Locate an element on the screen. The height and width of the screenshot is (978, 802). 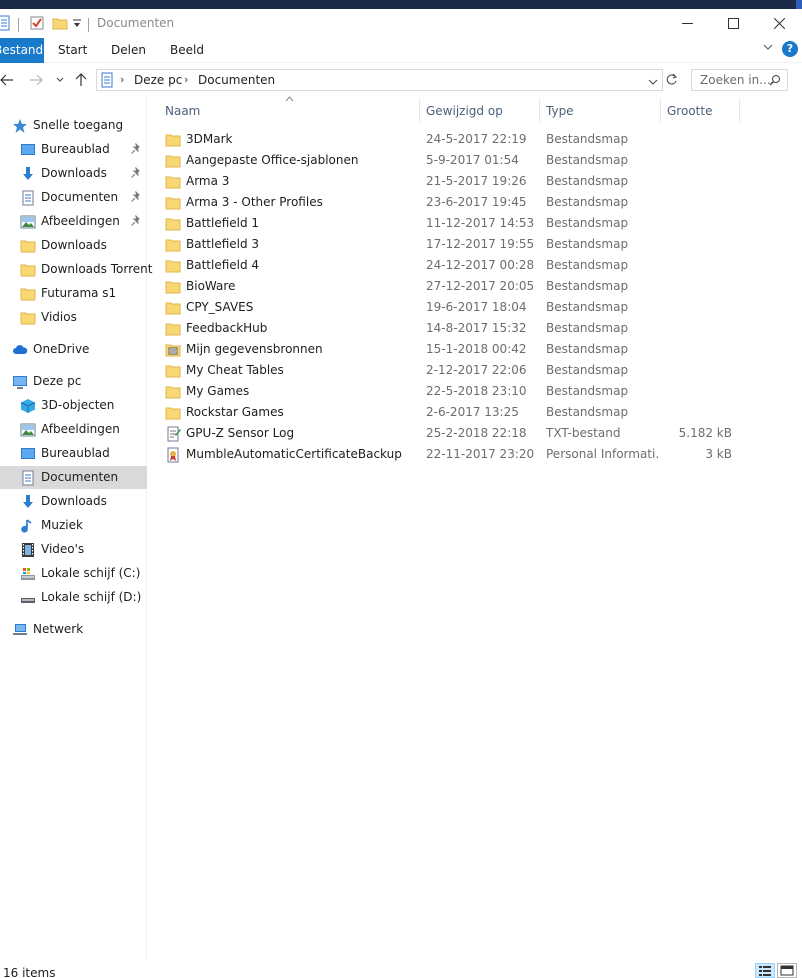
properties-icon is located at coordinates (37, 24).